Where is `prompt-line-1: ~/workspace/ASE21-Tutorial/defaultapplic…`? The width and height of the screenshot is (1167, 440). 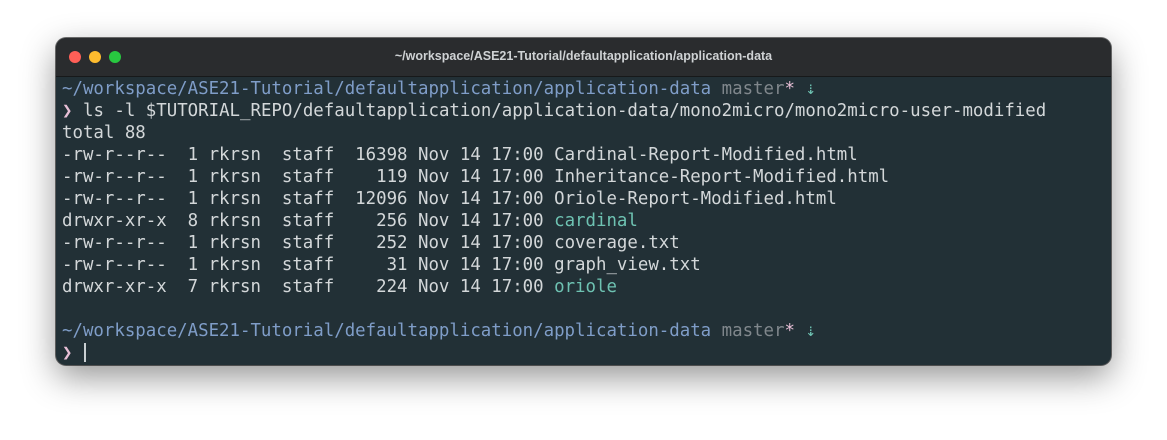 prompt-line-1: ~/workspace/ASE21-Tutorial/defaultapplic… is located at coordinates (583, 89).